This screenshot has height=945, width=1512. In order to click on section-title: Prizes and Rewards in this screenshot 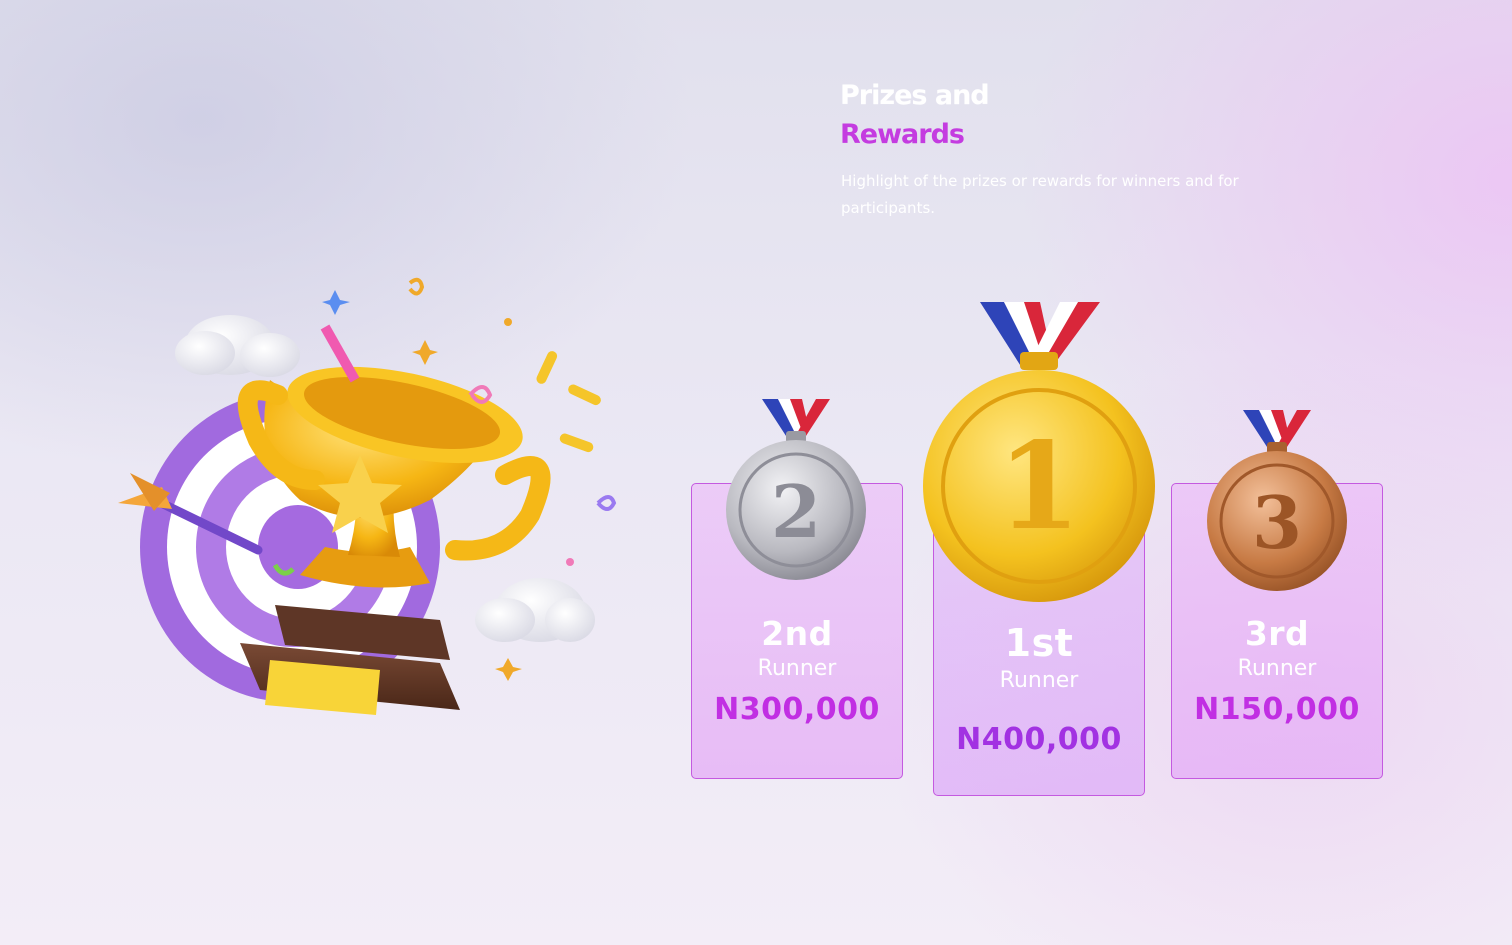, I will do `click(915, 115)`.